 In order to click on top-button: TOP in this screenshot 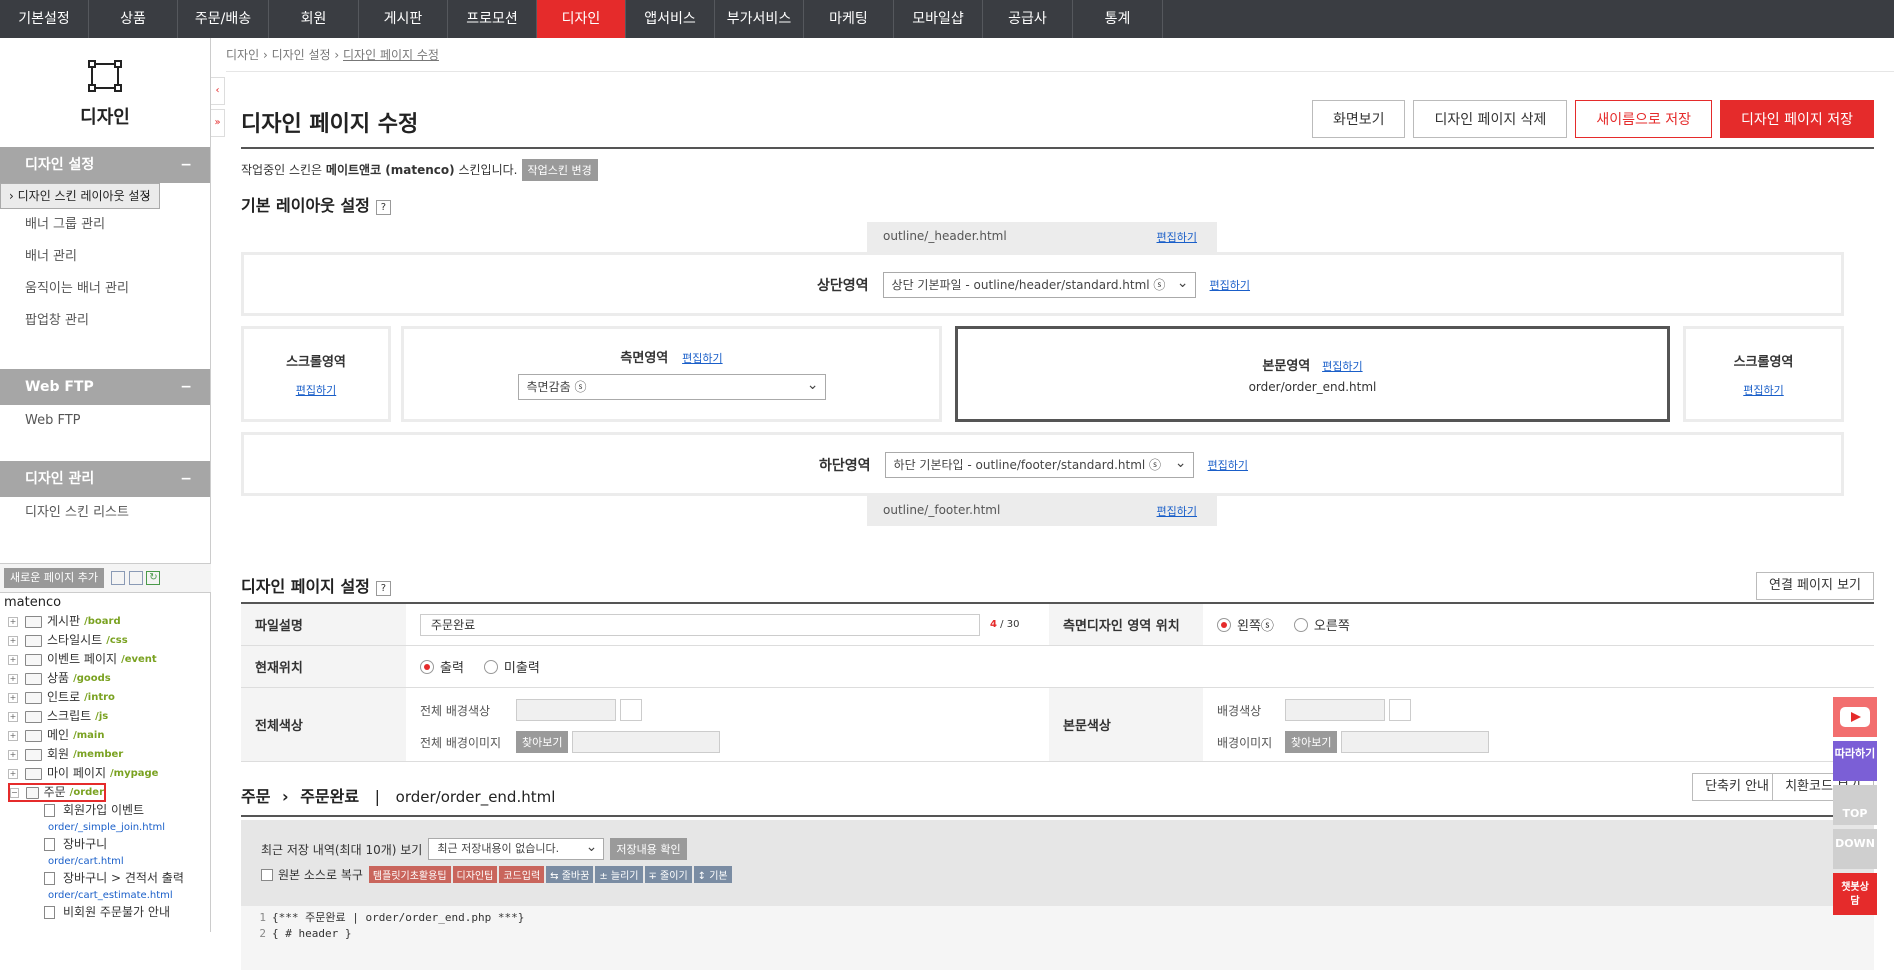, I will do `click(1855, 805)`.